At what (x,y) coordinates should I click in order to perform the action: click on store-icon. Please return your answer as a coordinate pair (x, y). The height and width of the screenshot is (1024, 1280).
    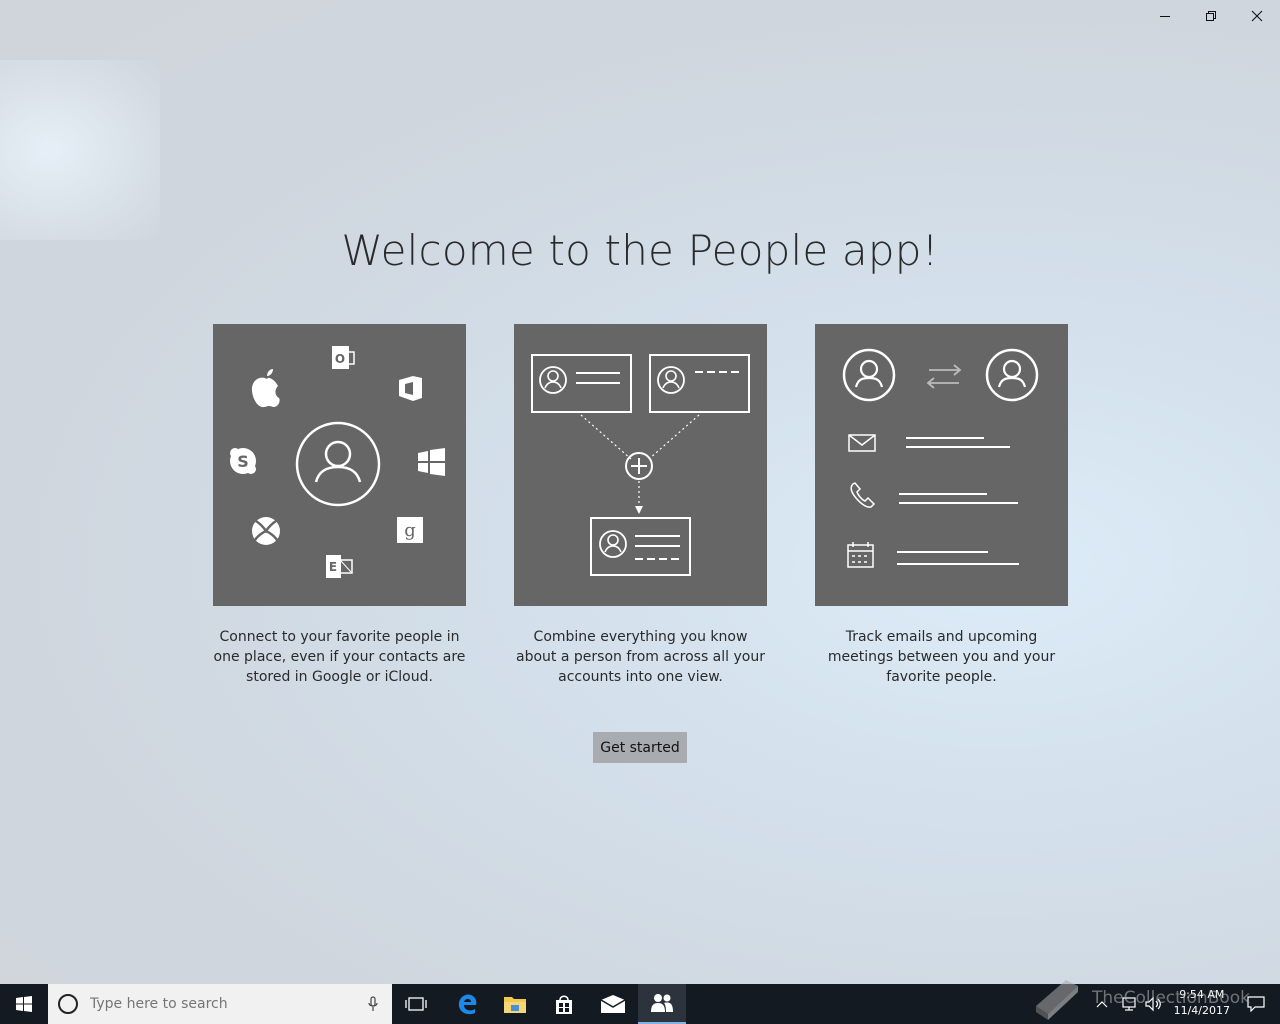
    Looking at the image, I should click on (564, 1004).